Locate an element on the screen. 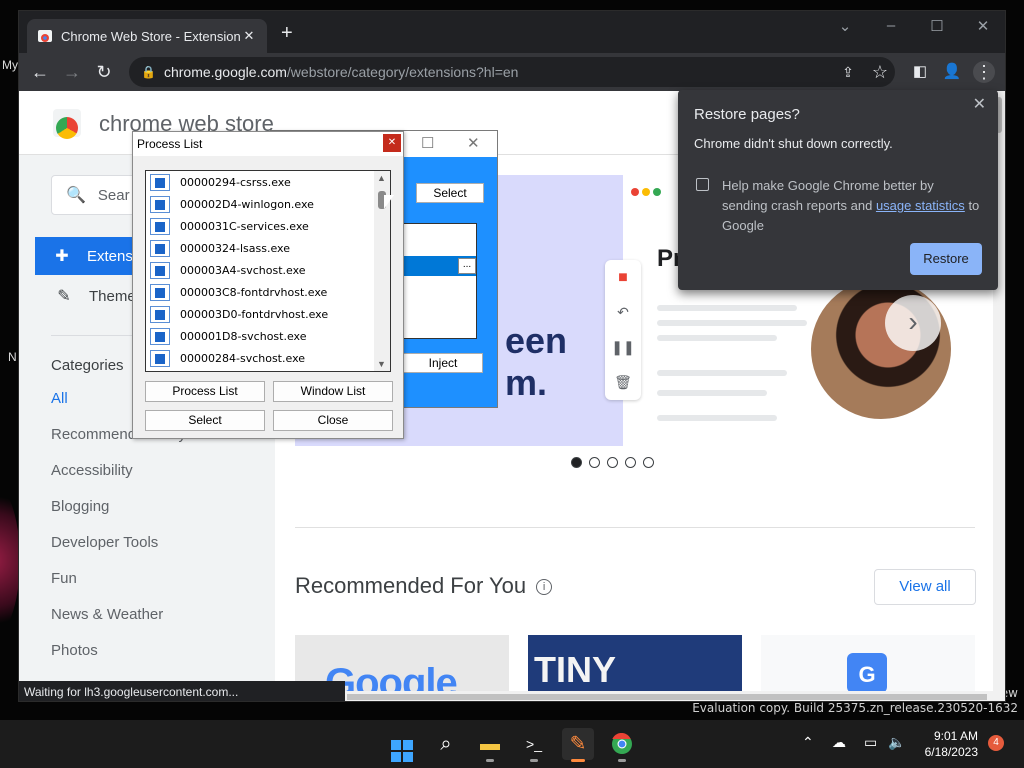 The height and width of the screenshot is (768, 1024). info-icon: i is located at coordinates (544, 587).